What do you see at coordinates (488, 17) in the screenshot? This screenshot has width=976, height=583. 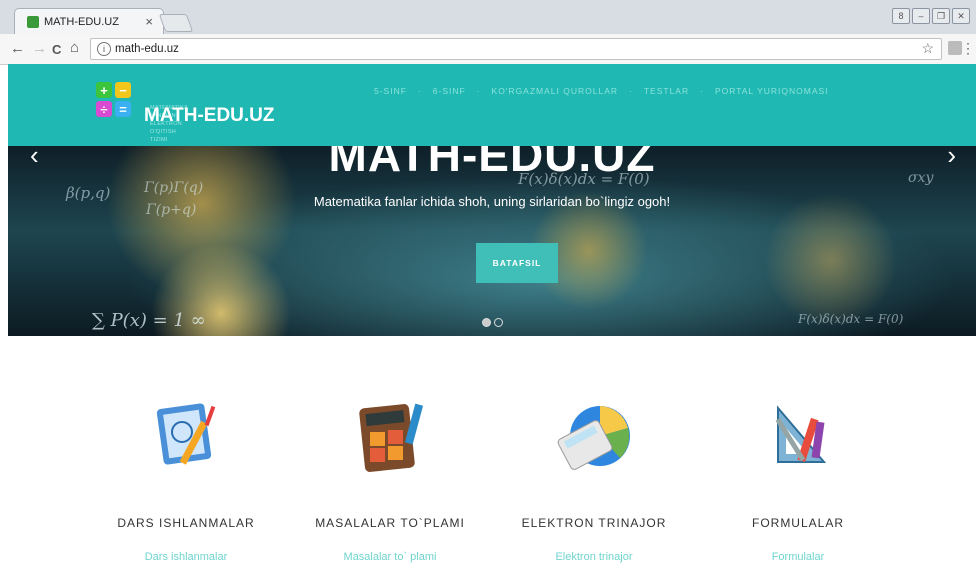 I see `browser-tab-bar: MATH-EDU.UZ × 8 – ❐ ✕` at bounding box center [488, 17].